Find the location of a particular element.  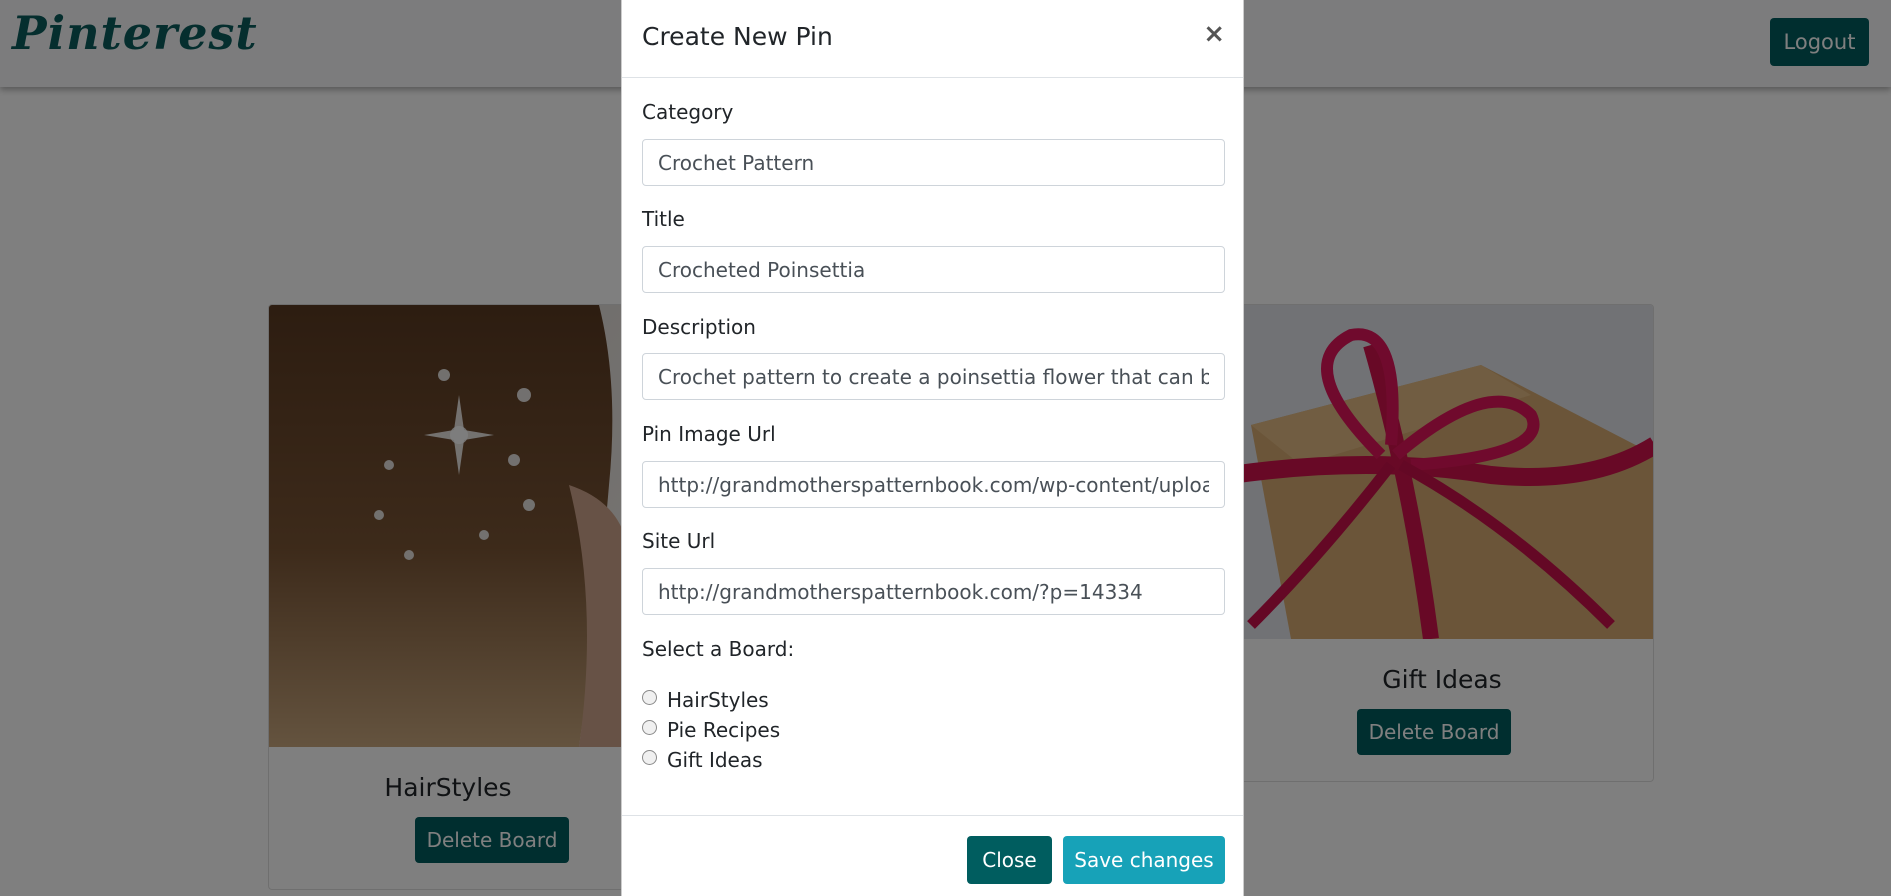

save-changes-button: Save changes is located at coordinates (1144, 860).